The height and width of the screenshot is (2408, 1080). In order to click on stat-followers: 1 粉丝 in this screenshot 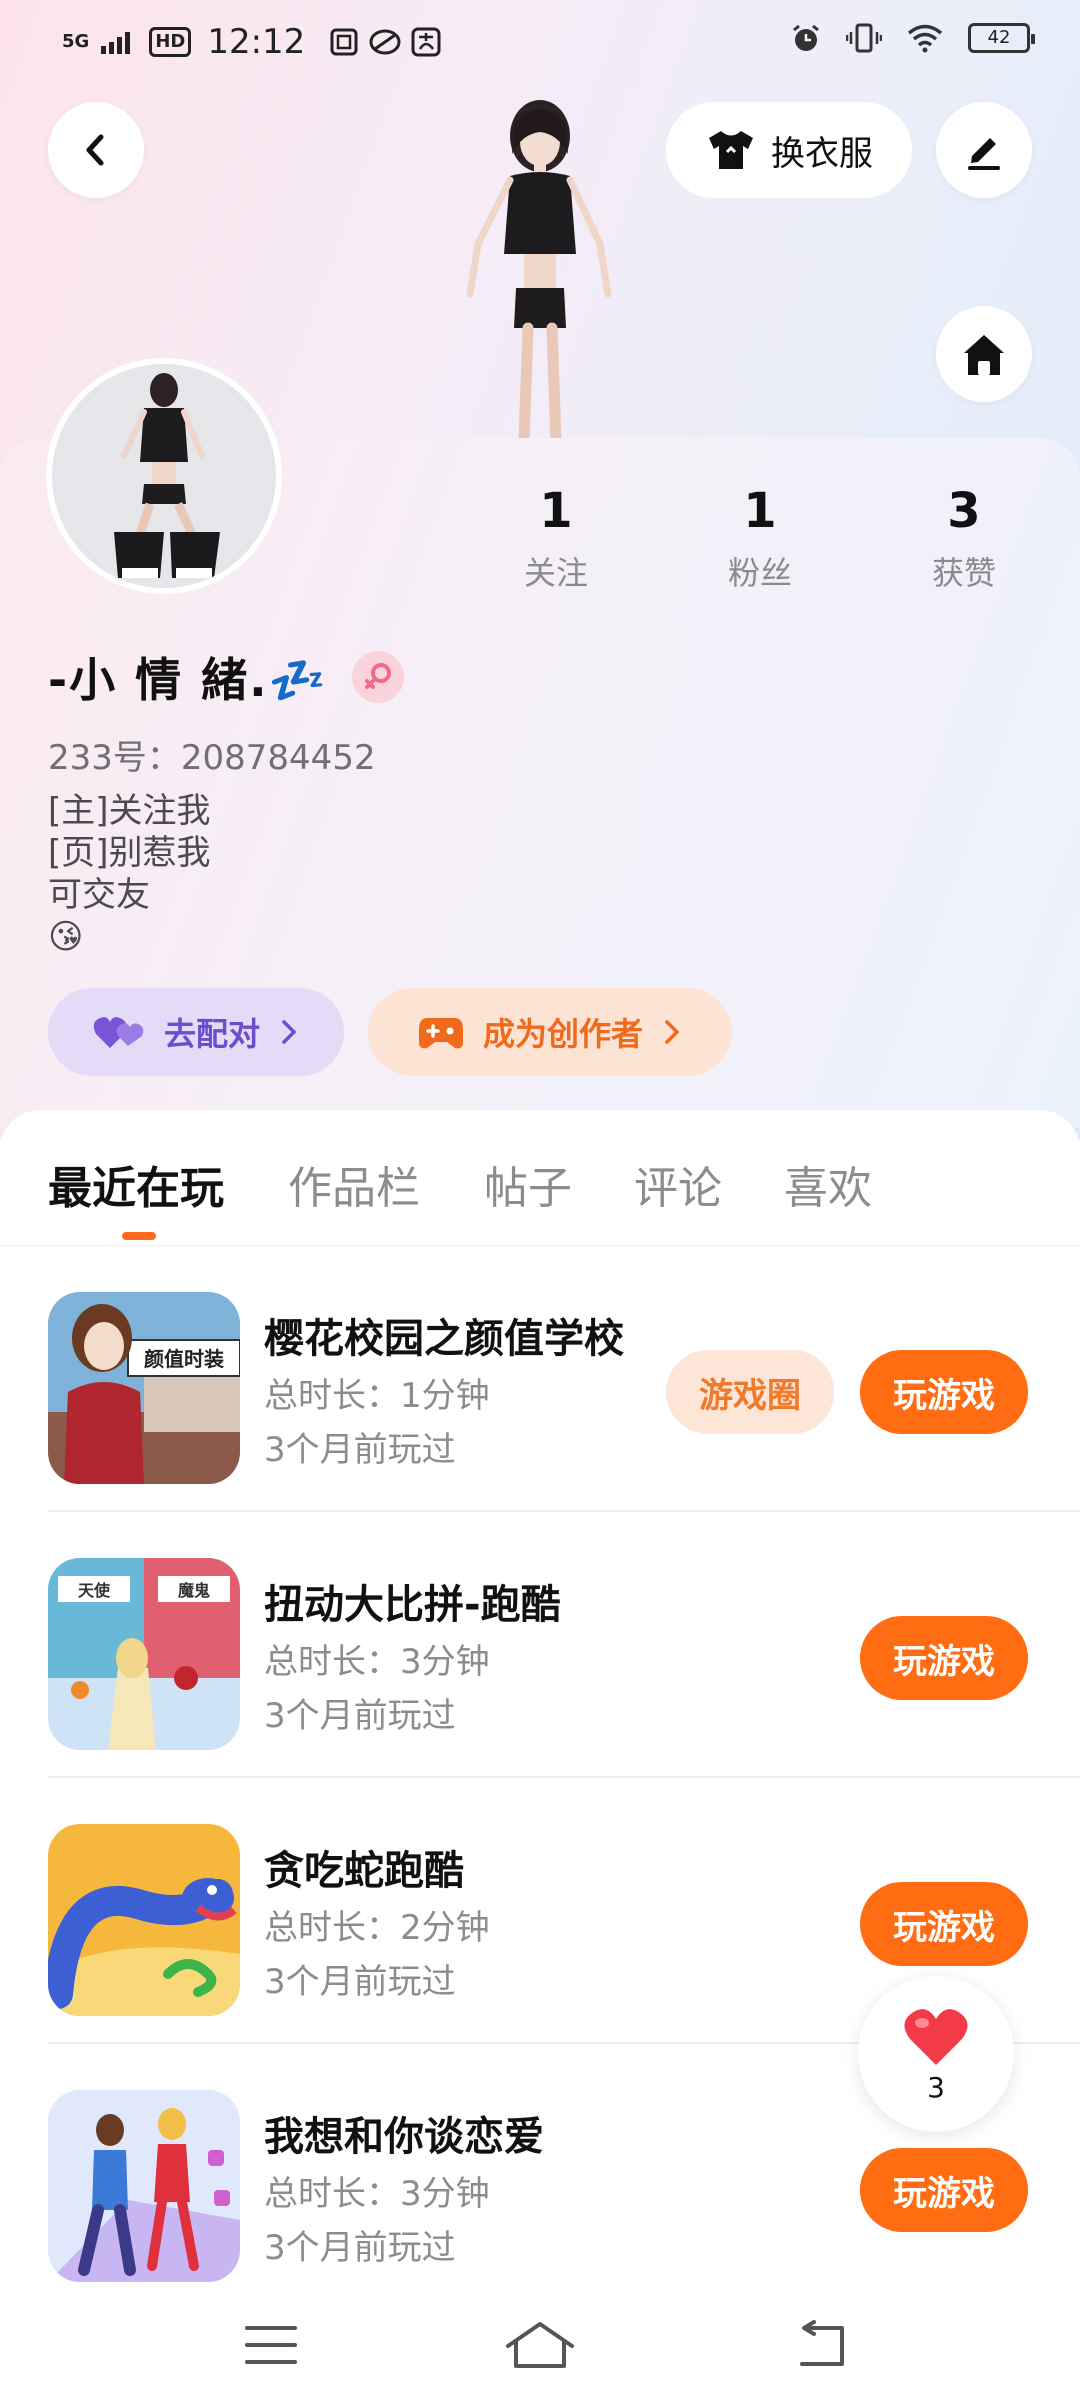, I will do `click(760, 538)`.